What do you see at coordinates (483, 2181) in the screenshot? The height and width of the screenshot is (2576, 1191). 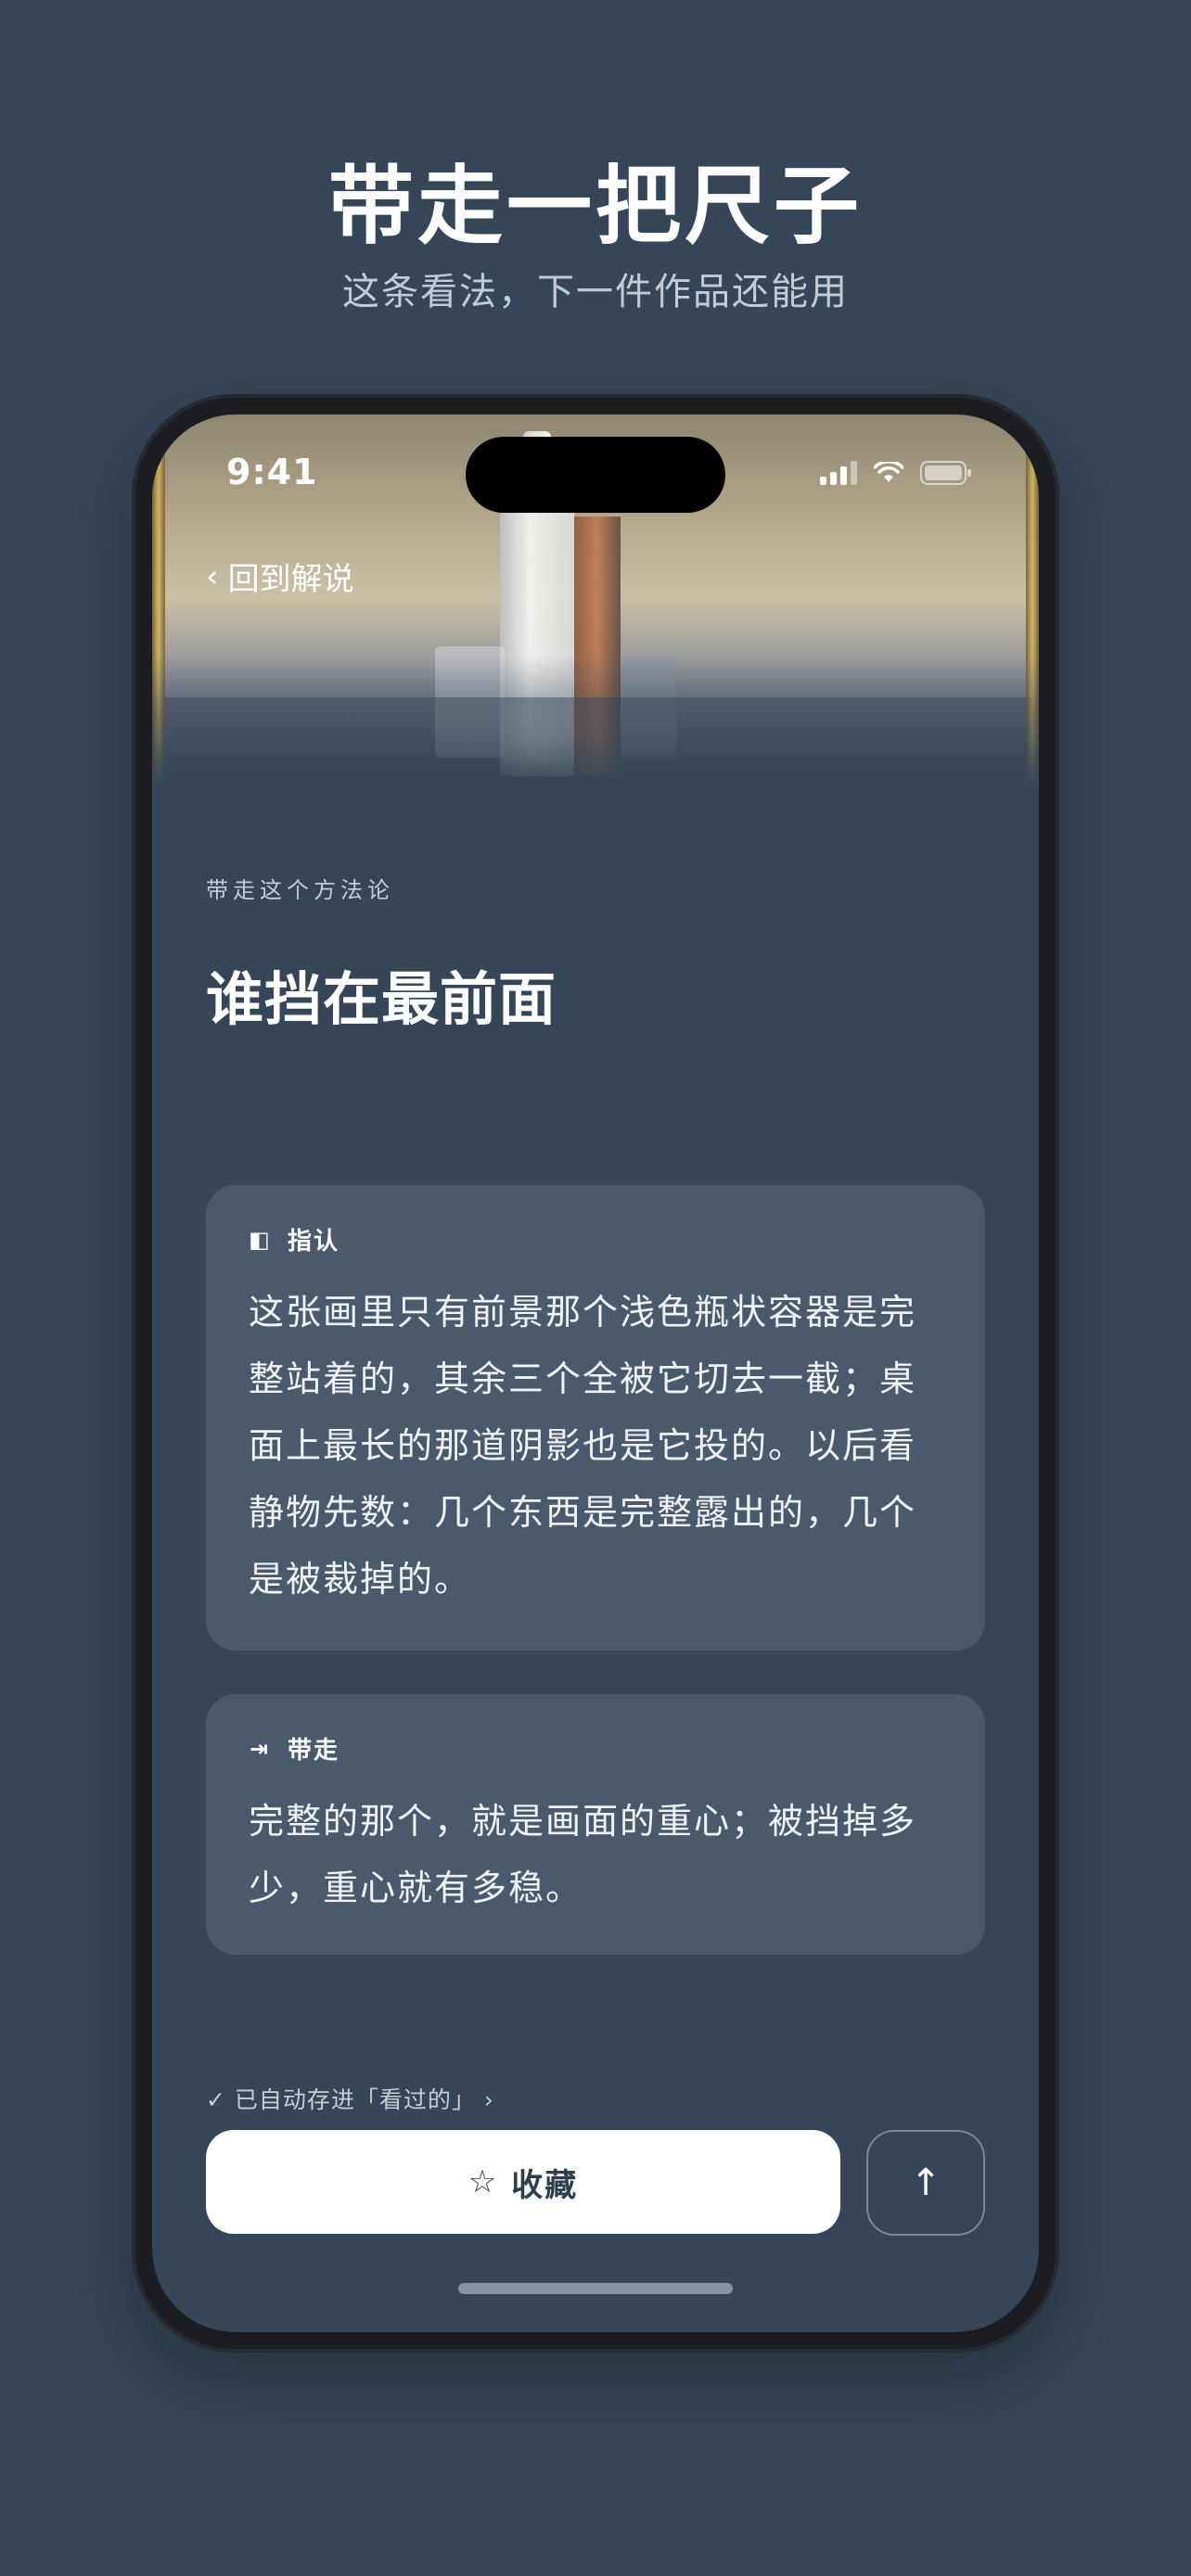 I see `star-icon: ☆` at bounding box center [483, 2181].